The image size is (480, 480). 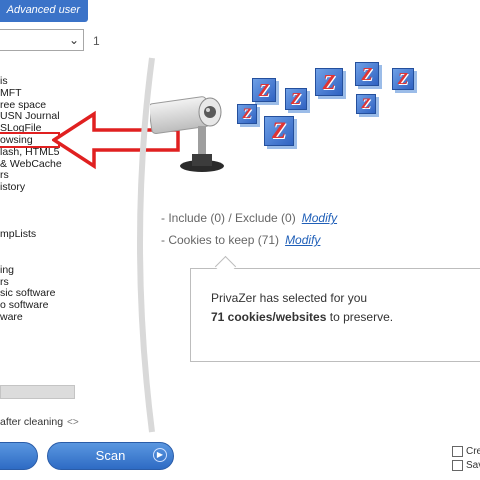 I want to click on swap-icon: <>, so click(x=73, y=422).